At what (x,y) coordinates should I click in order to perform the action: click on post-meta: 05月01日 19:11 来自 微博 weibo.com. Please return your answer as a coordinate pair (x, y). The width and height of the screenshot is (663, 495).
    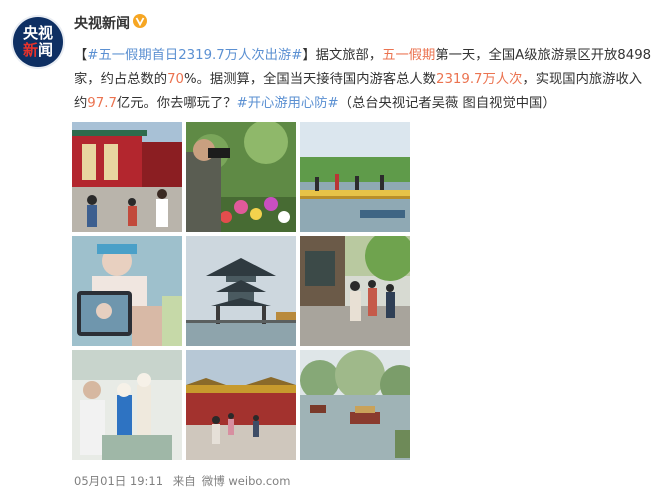
    Looking at the image, I should click on (185, 481).